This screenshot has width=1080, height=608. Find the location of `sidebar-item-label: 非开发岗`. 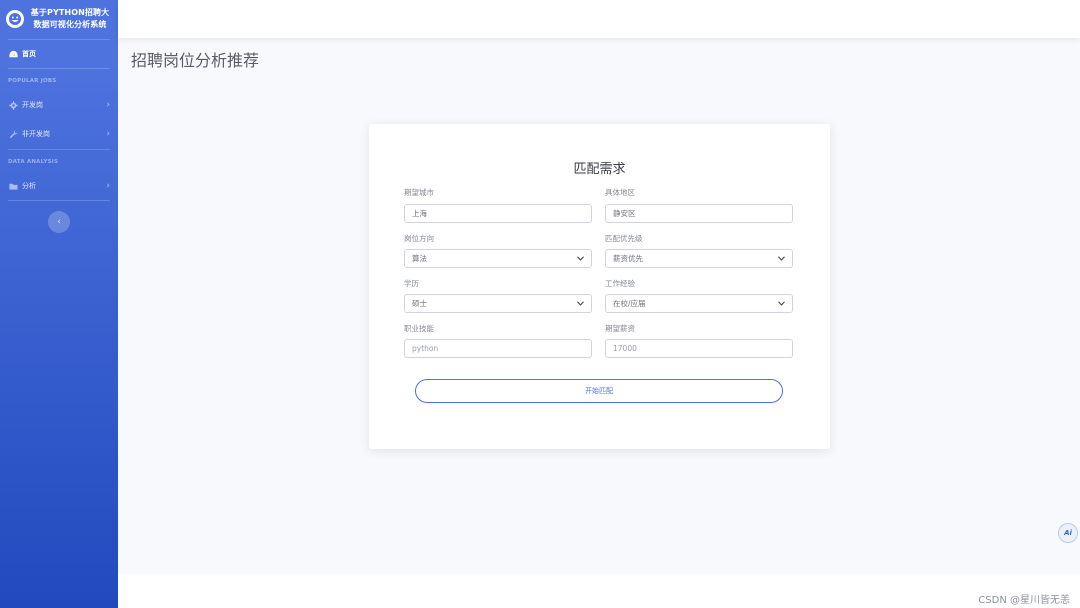

sidebar-item-label: 非开发岗 is located at coordinates (36, 134).